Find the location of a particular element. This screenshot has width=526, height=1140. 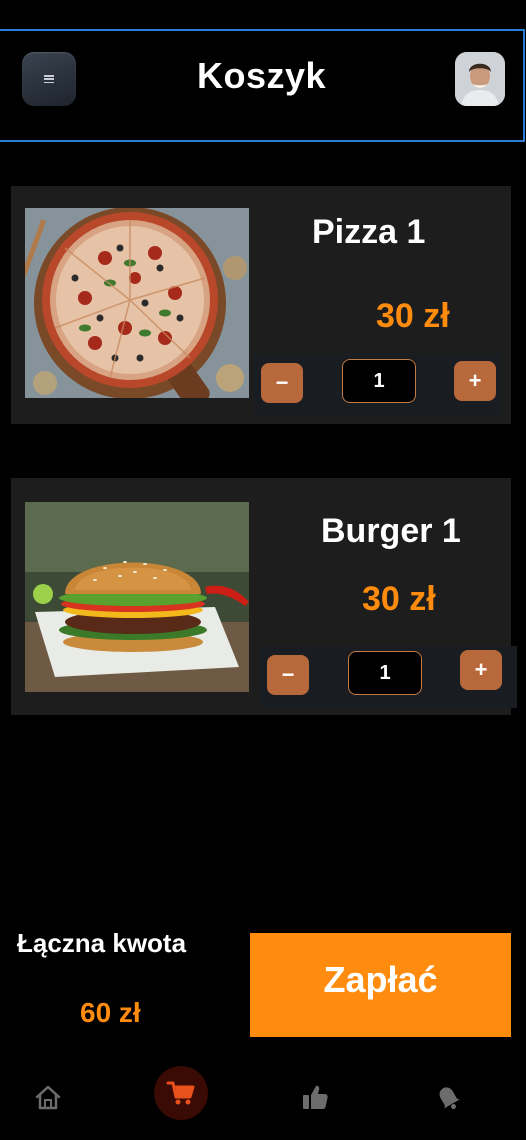

bell-icon is located at coordinates (449, 1098).